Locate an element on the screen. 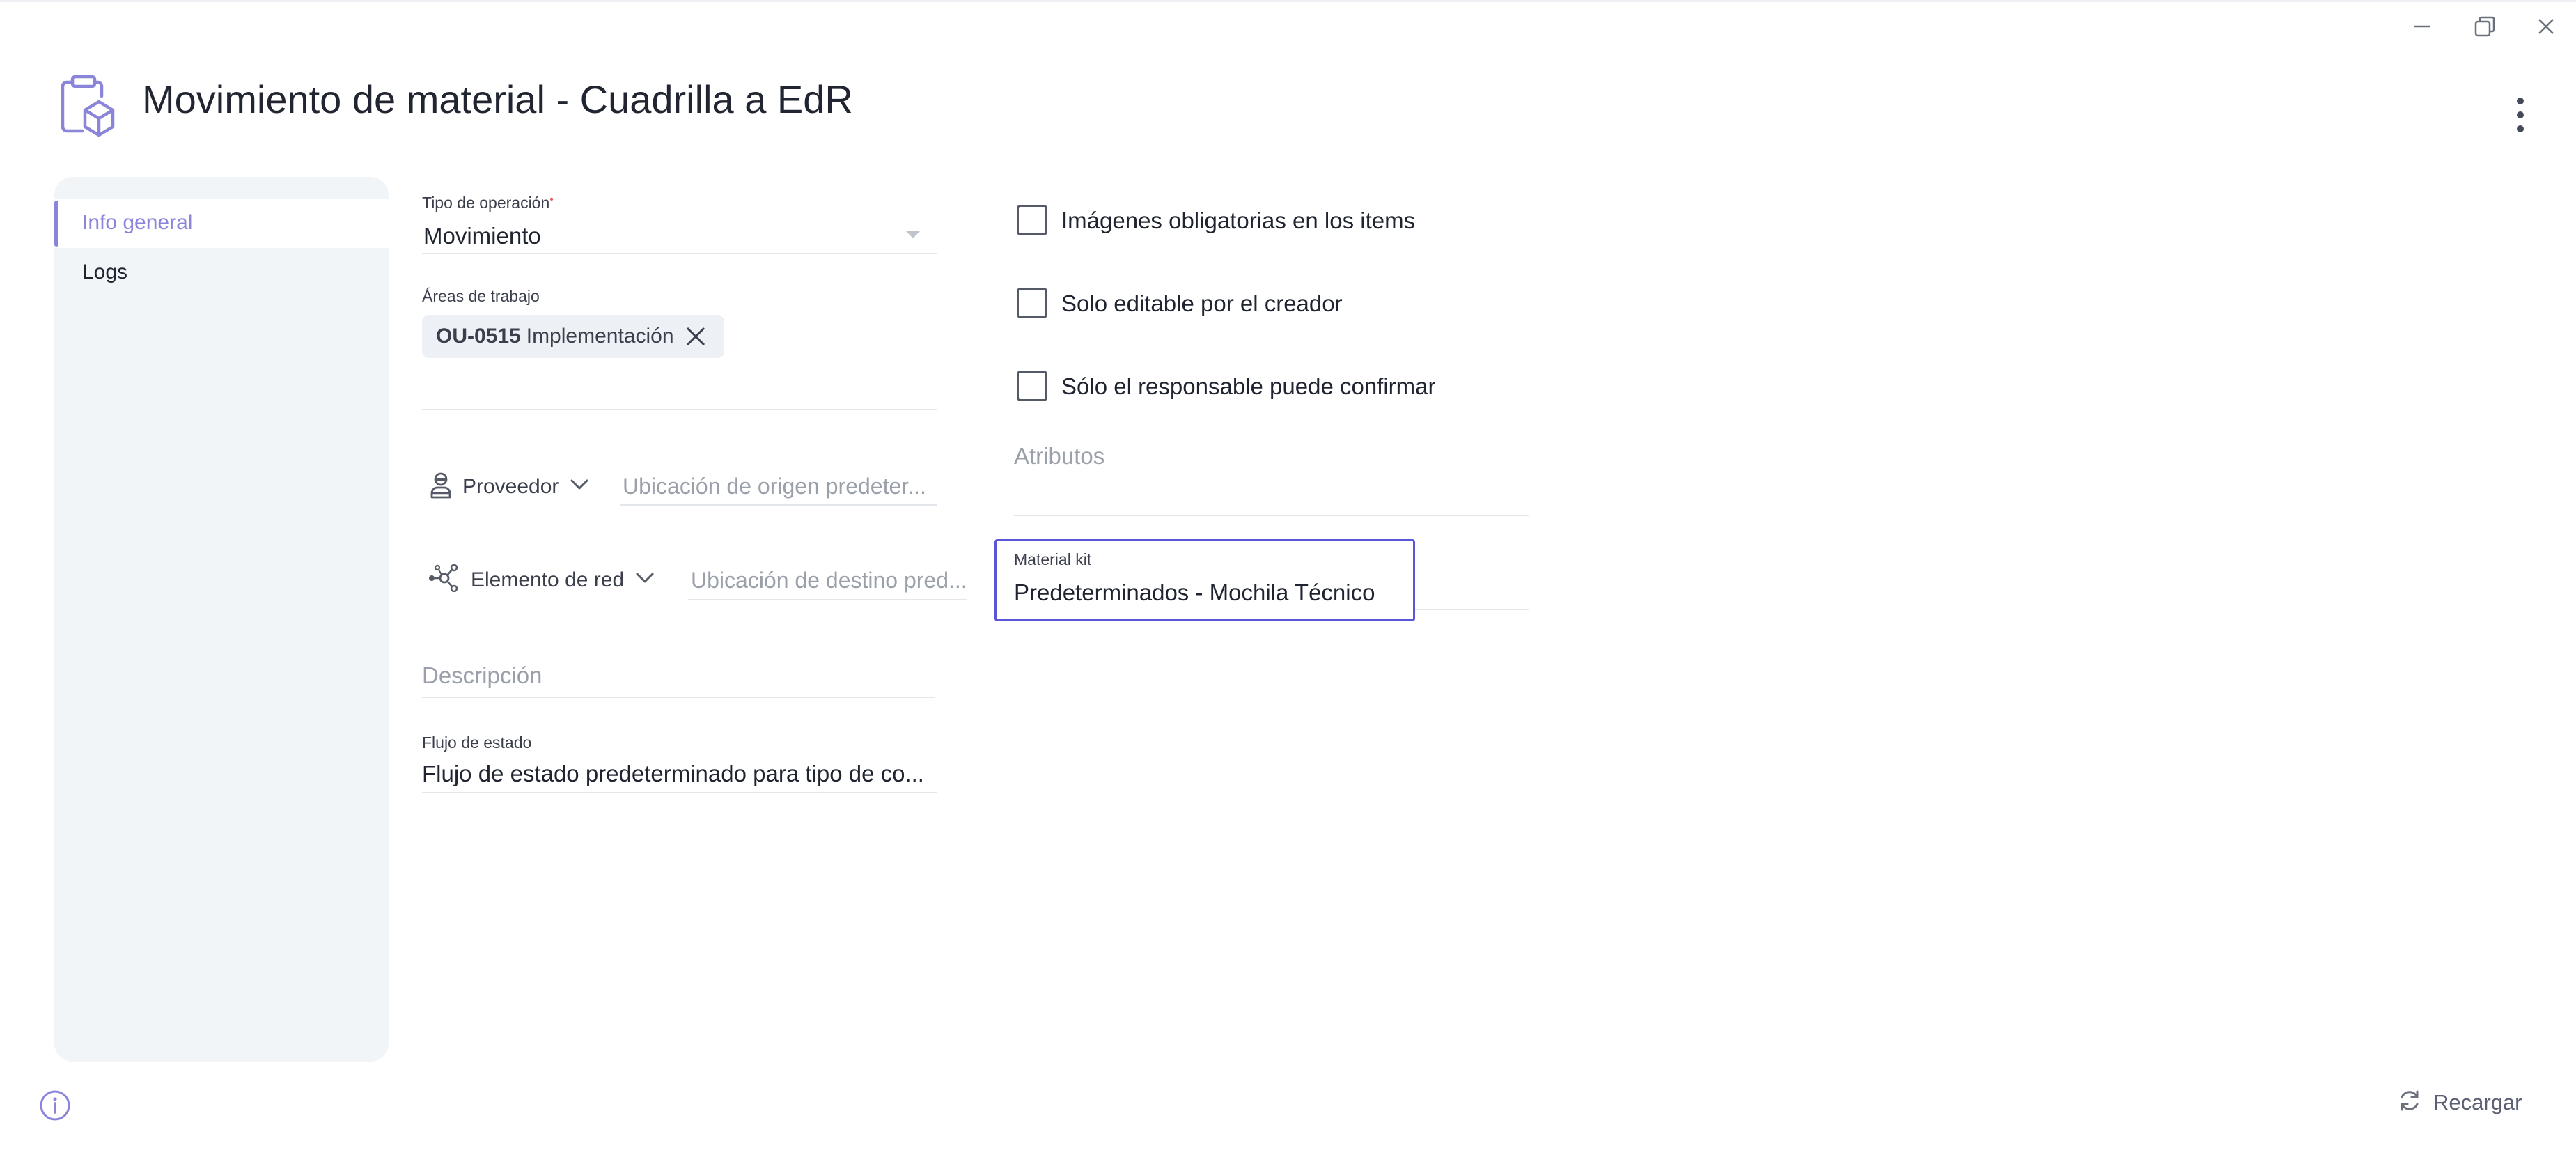  refresh-icon is located at coordinates (2409, 1102).